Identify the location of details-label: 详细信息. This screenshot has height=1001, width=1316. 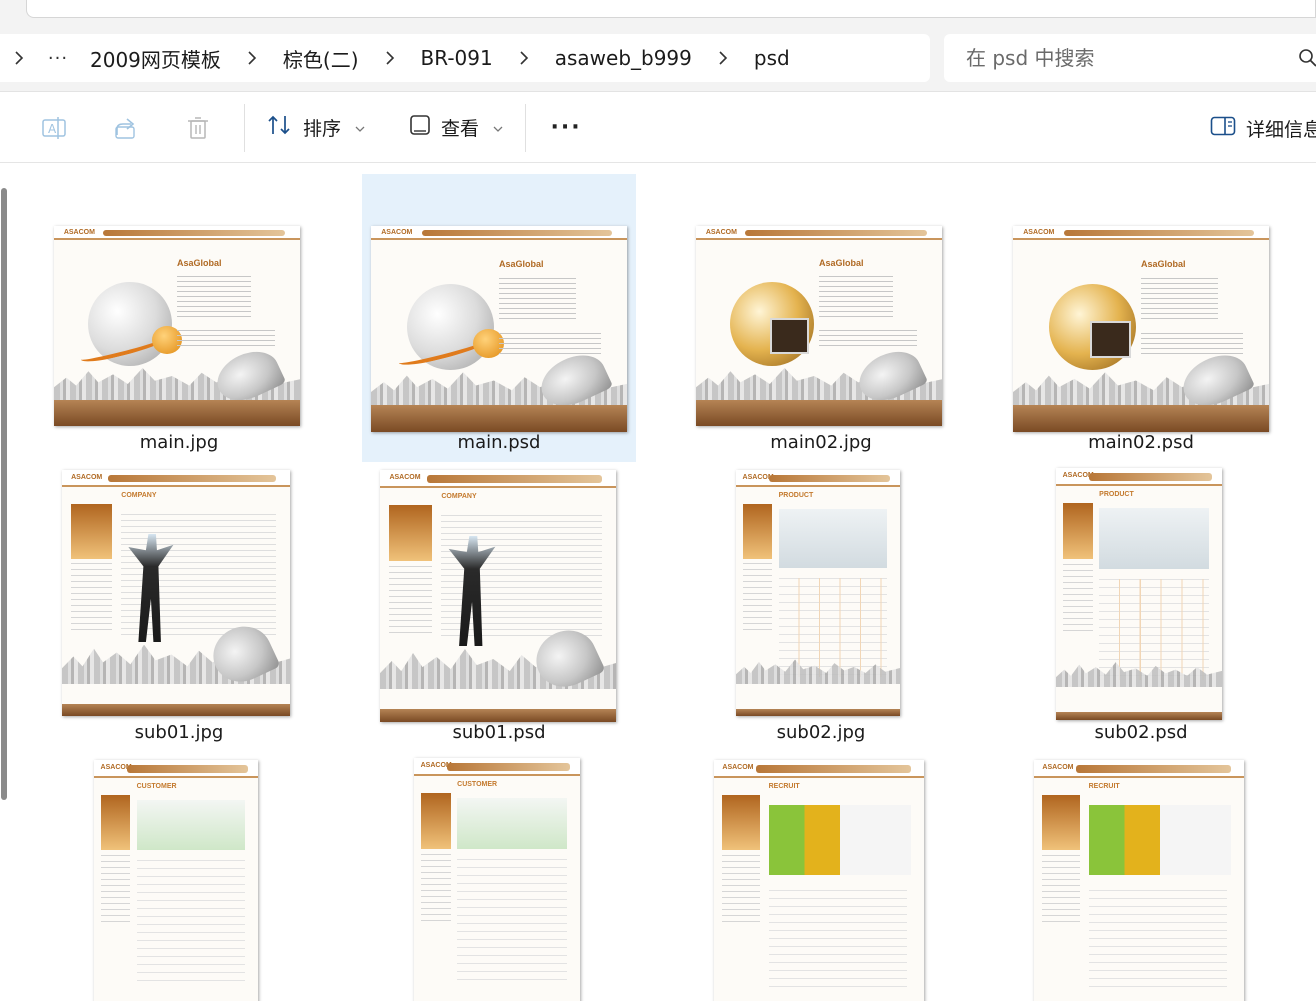
(1281, 129).